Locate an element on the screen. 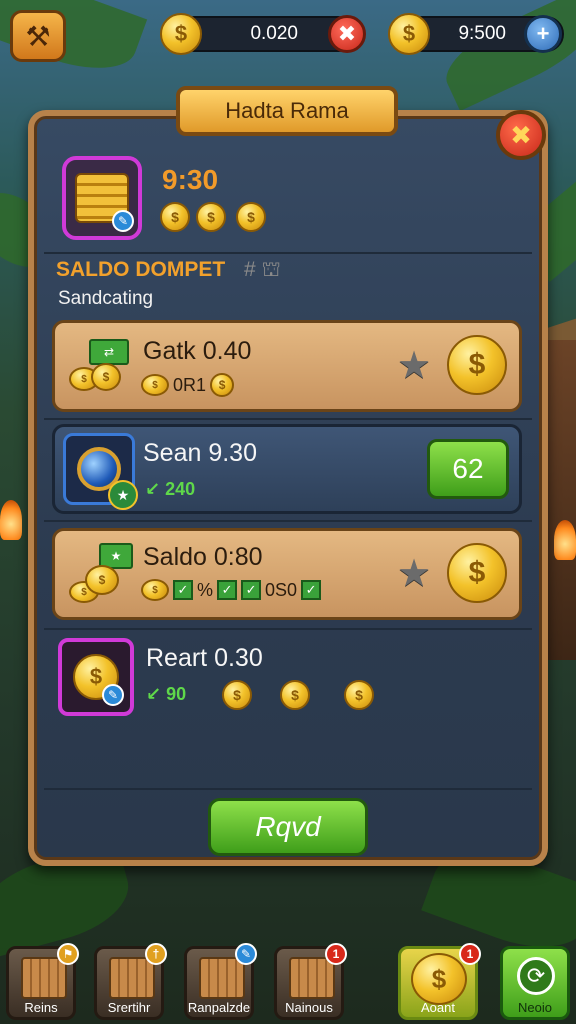  wallet-row-title: Sean 9.30 is located at coordinates (200, 453).